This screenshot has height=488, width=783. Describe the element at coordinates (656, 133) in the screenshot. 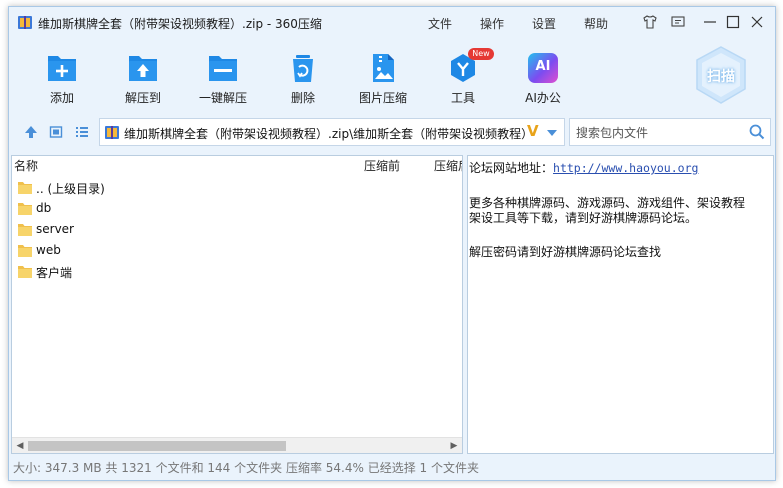

I see `search-input` at that location.